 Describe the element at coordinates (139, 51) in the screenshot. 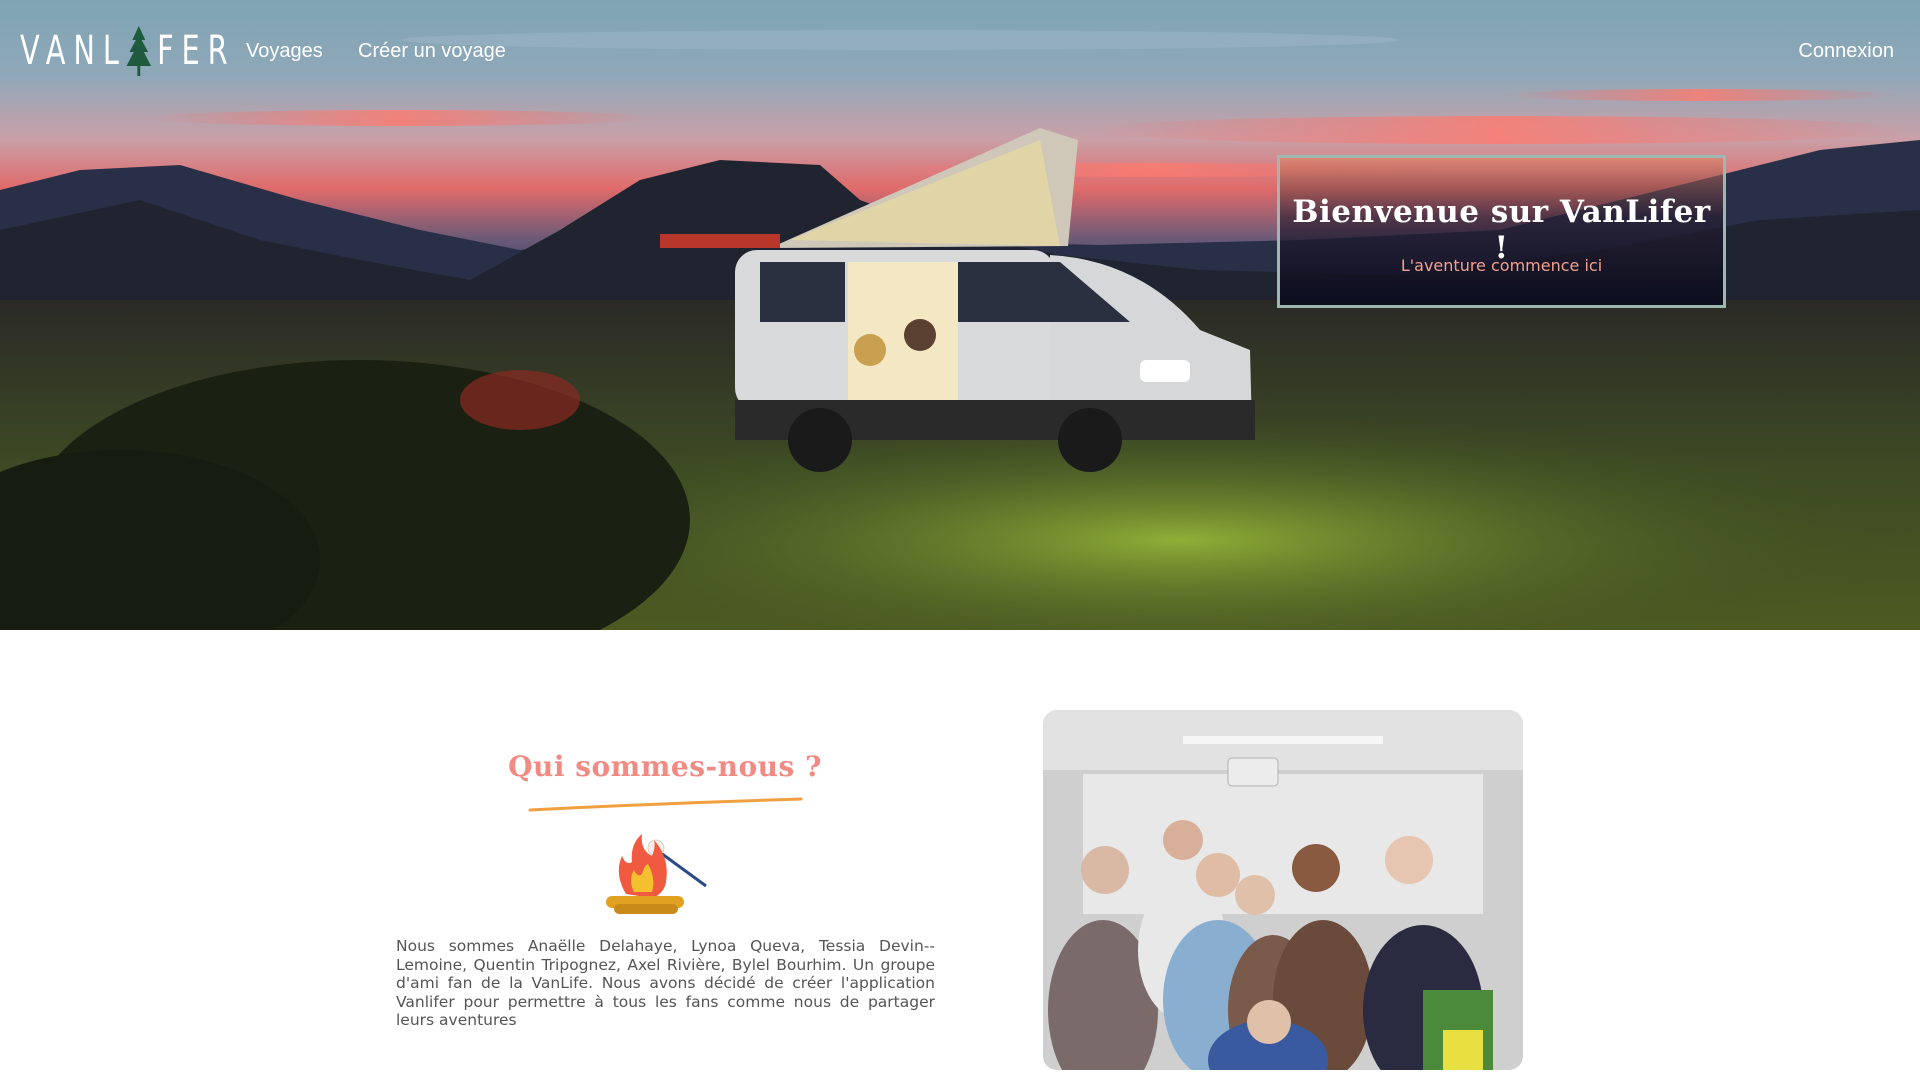

I see `pine-tree-icon` at that location.